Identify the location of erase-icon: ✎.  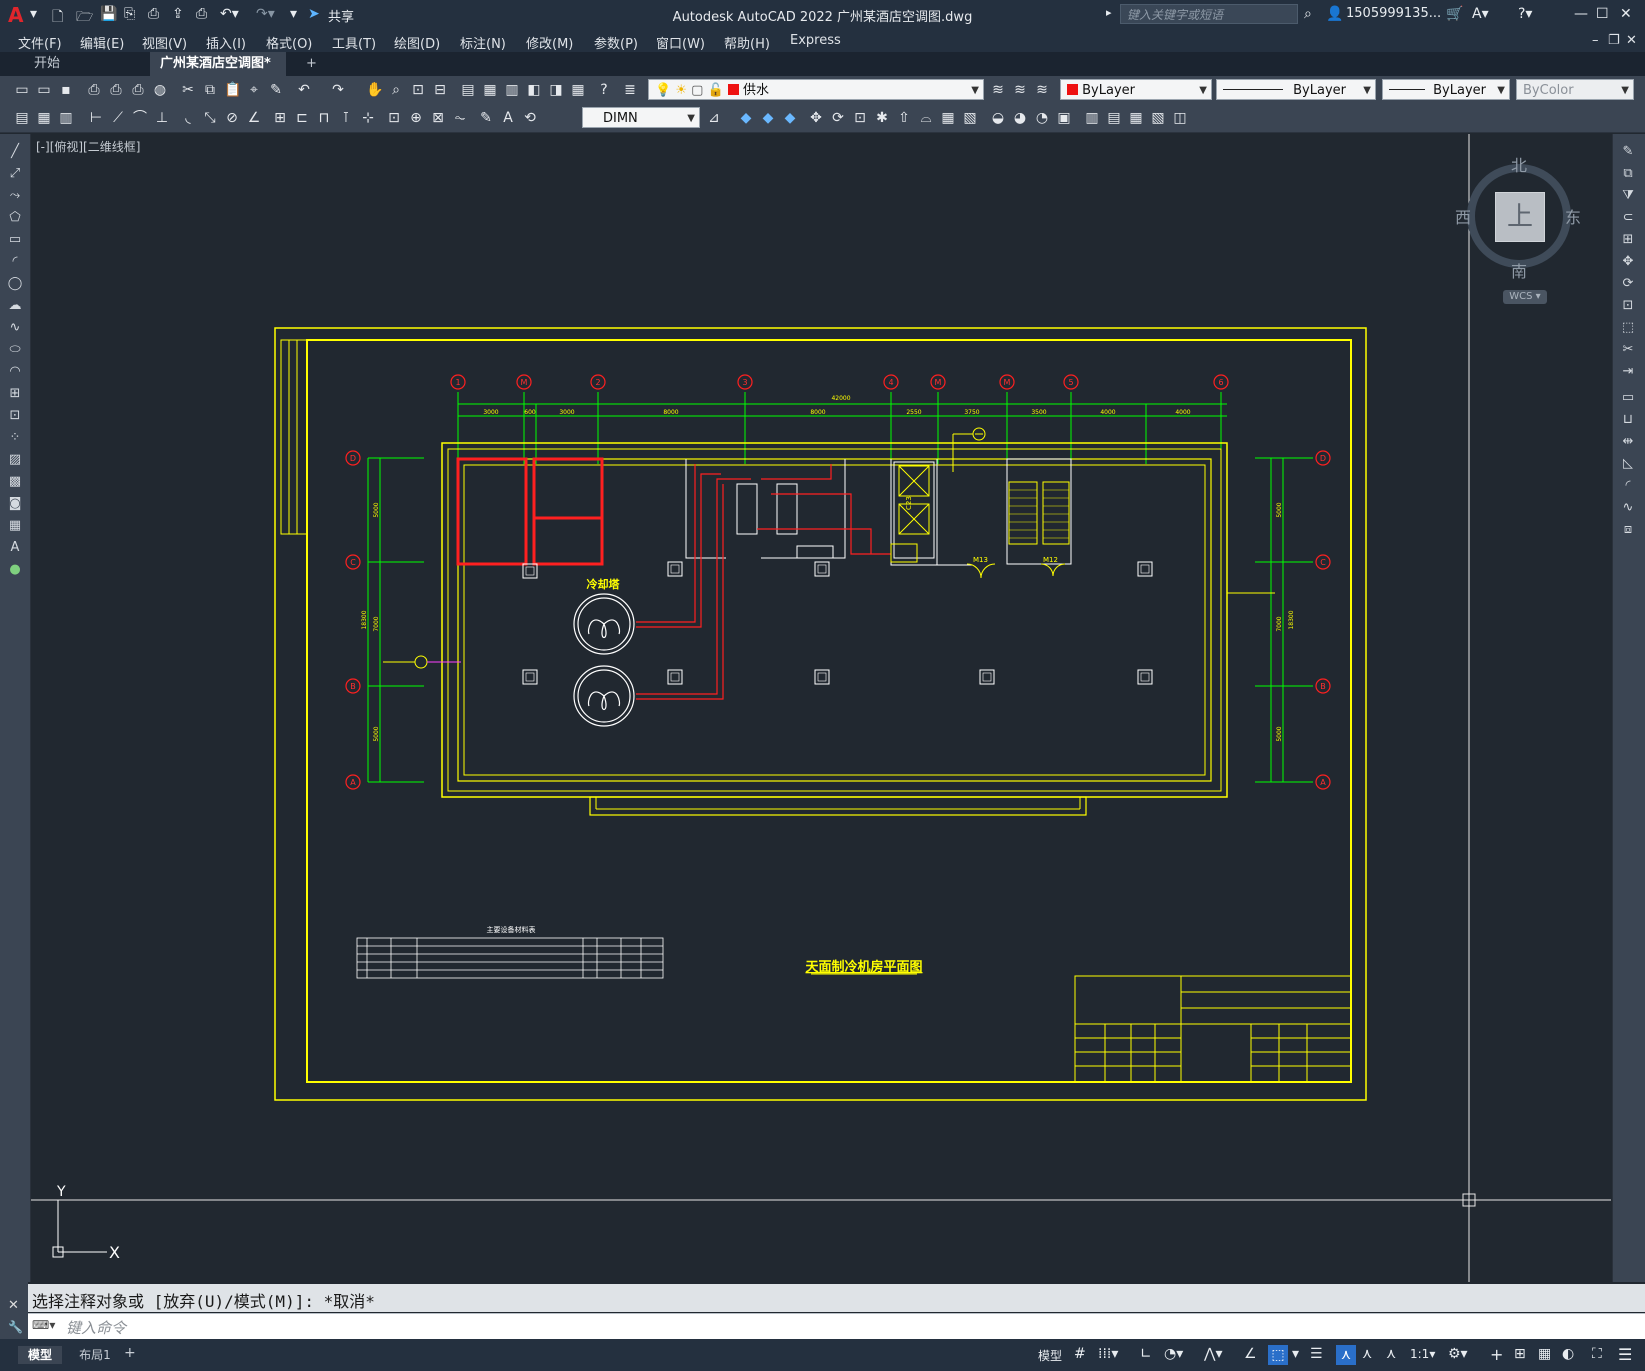
(1628, 152).